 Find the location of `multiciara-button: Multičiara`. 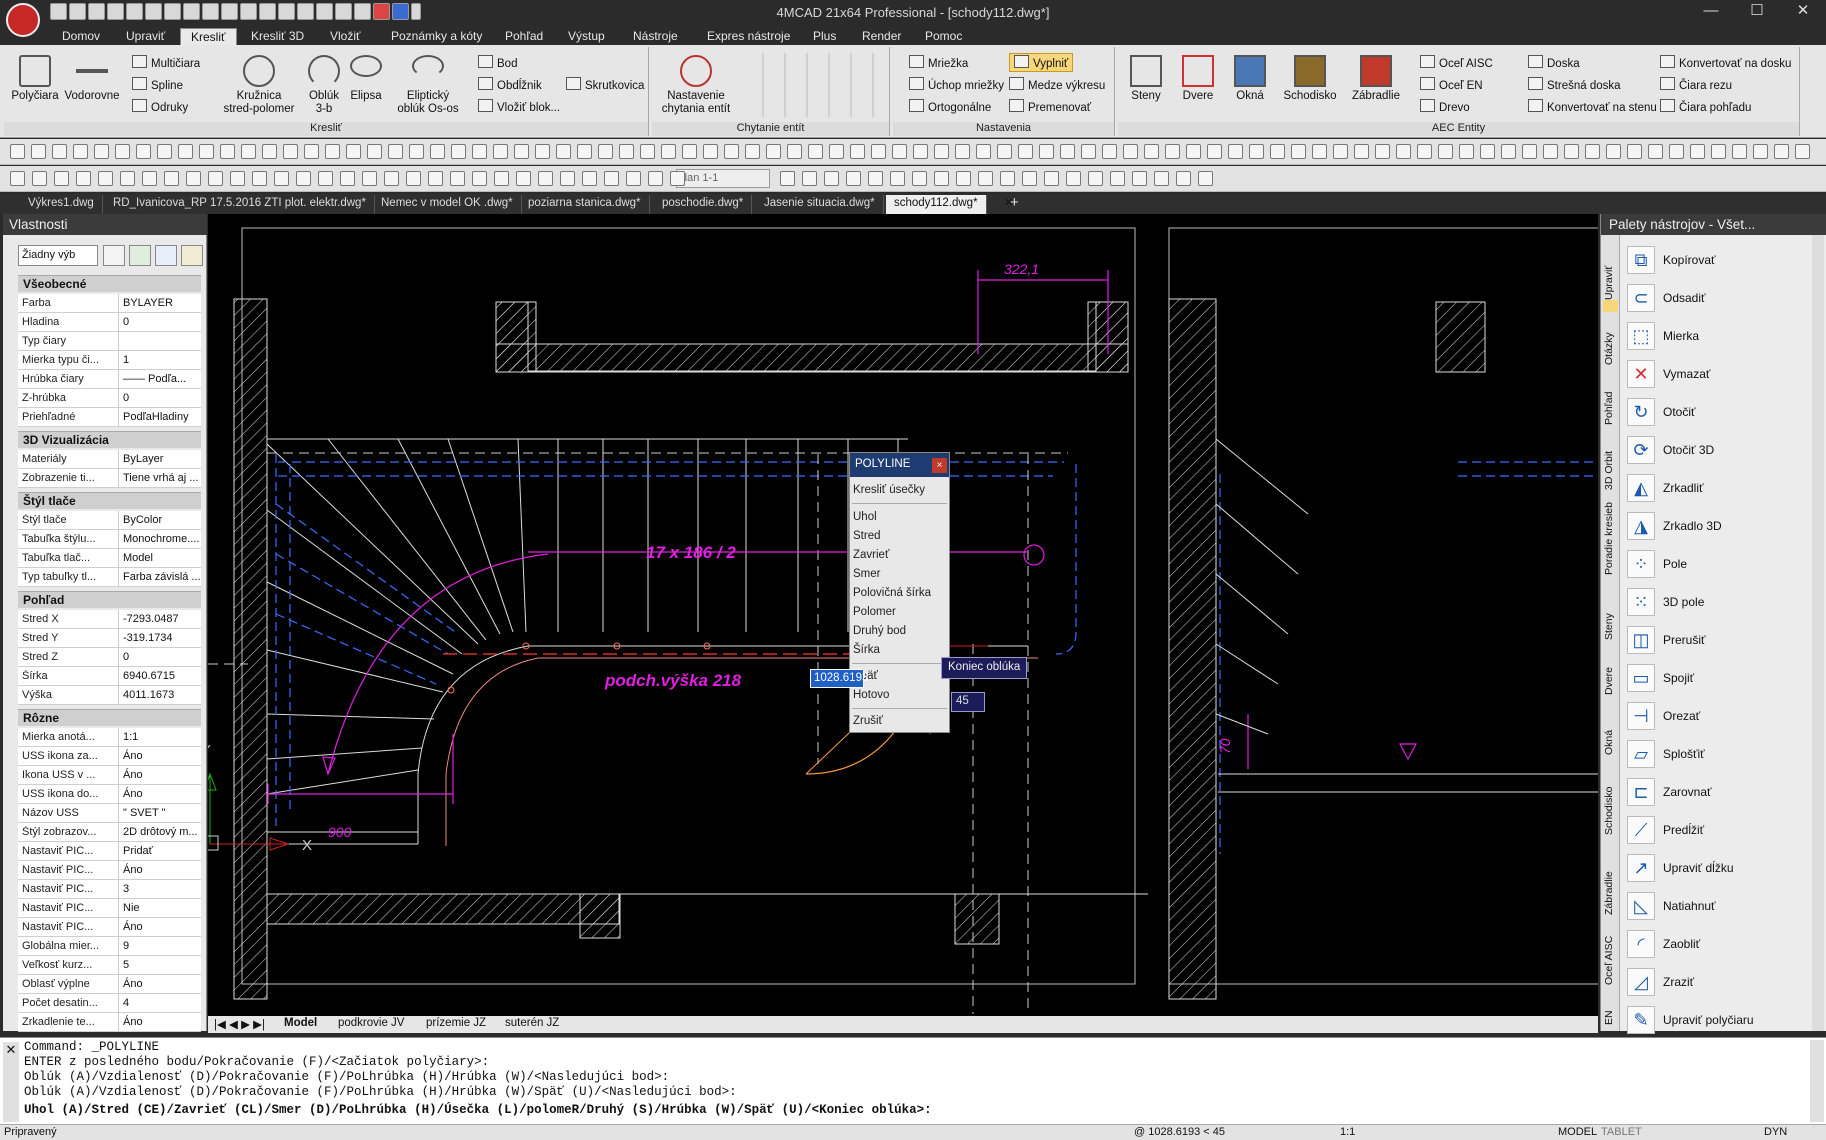

multiciara-button: Multičiara is located at coordinates (166, 62).